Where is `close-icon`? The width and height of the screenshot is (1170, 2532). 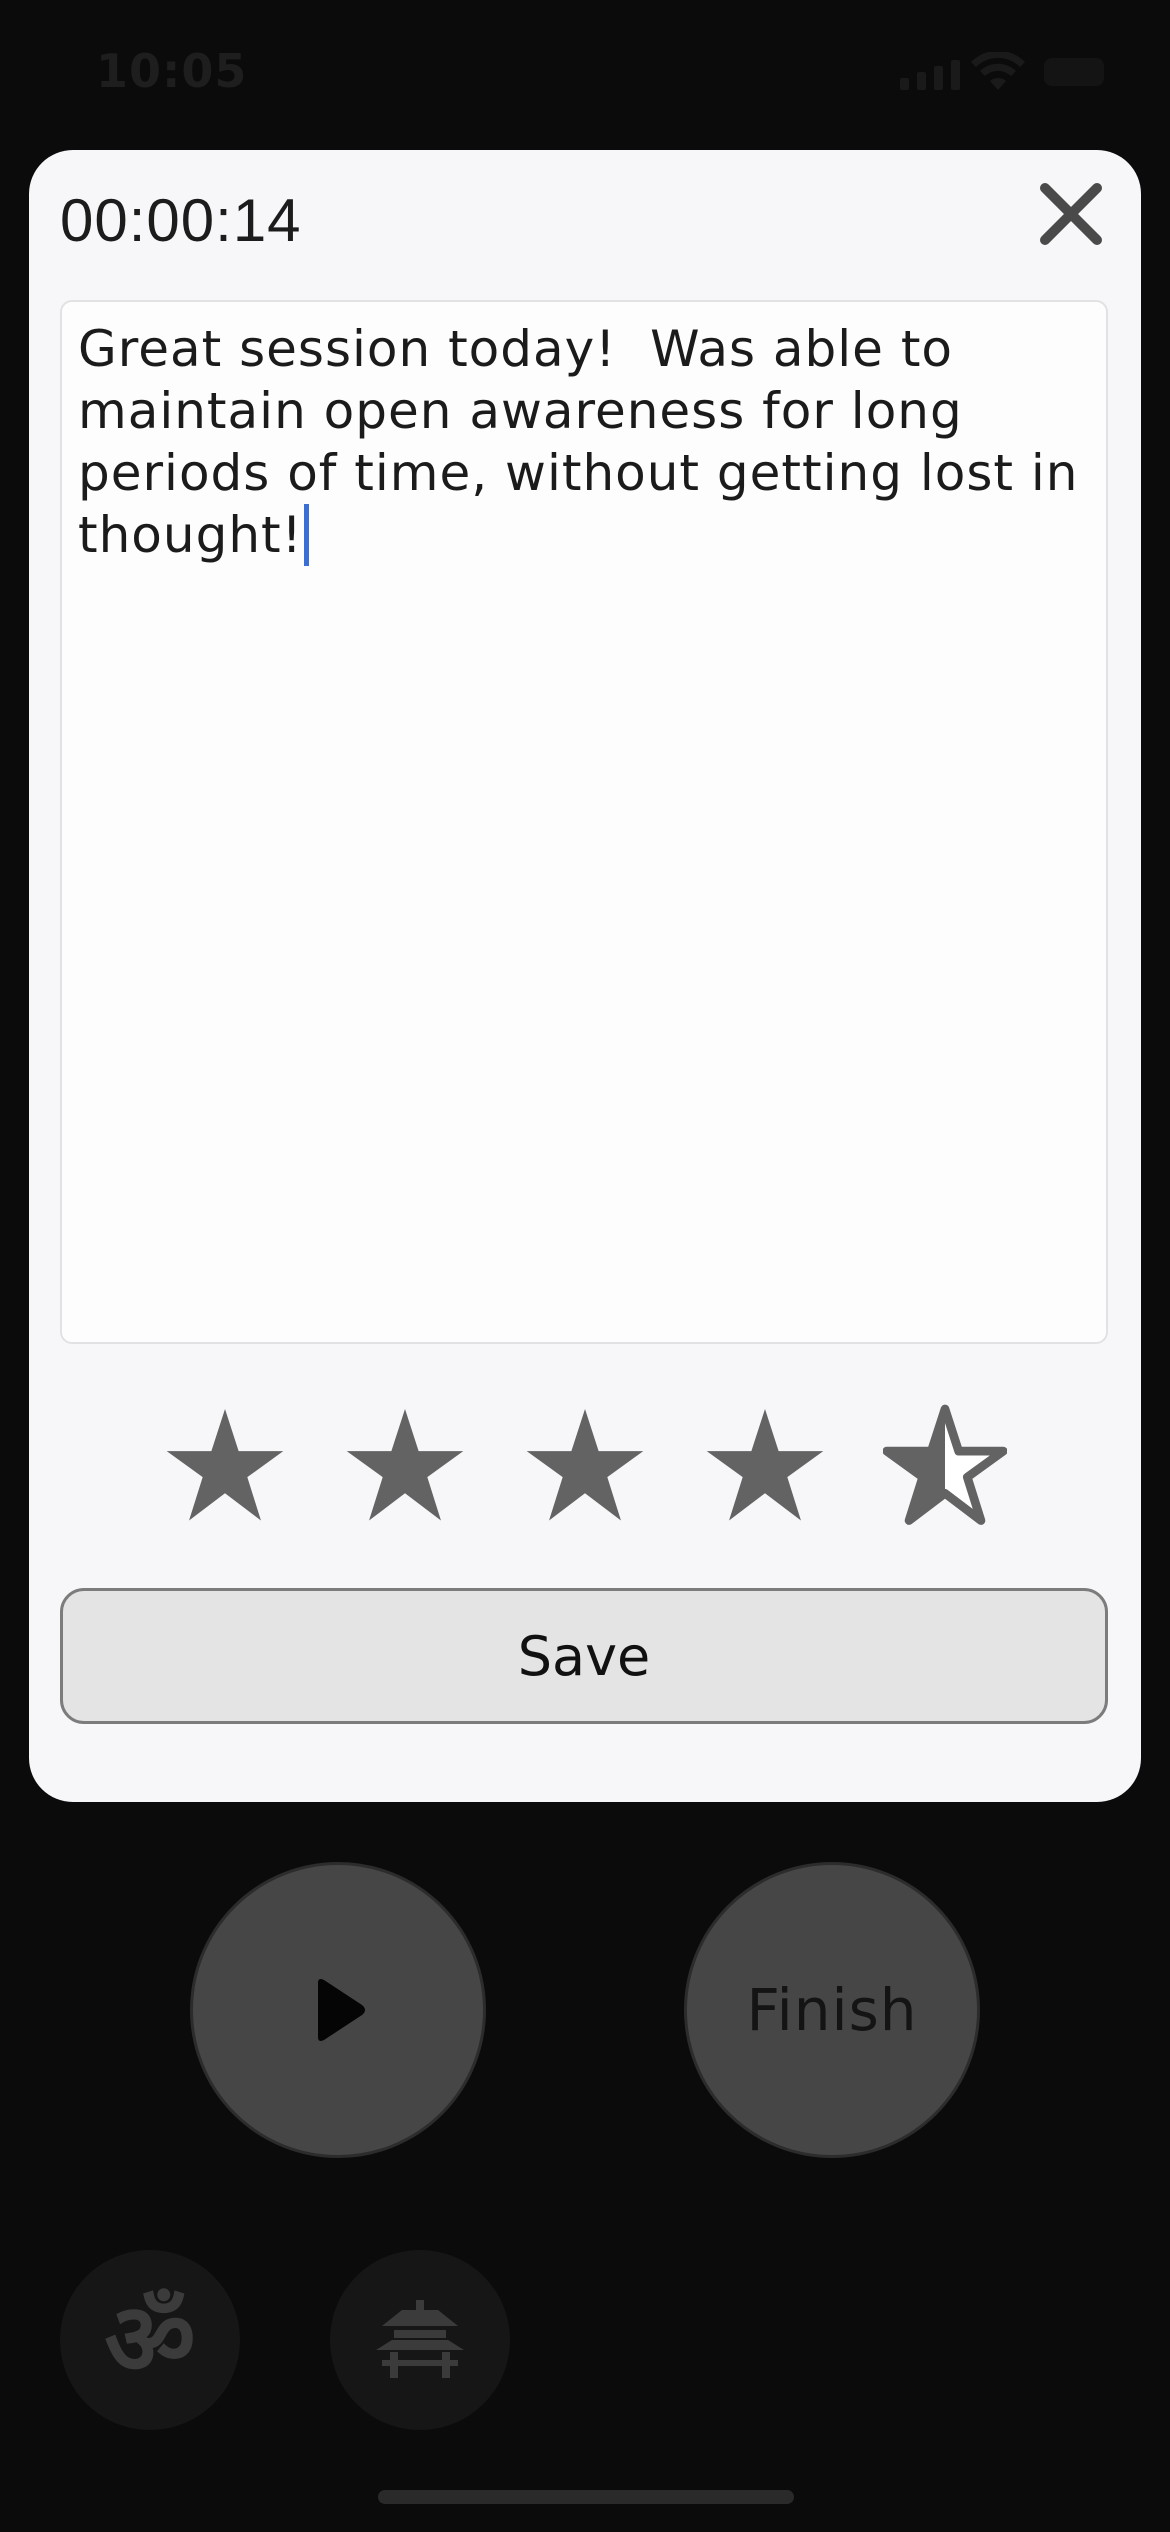
close-icon is located at coordinates (1071, 214).